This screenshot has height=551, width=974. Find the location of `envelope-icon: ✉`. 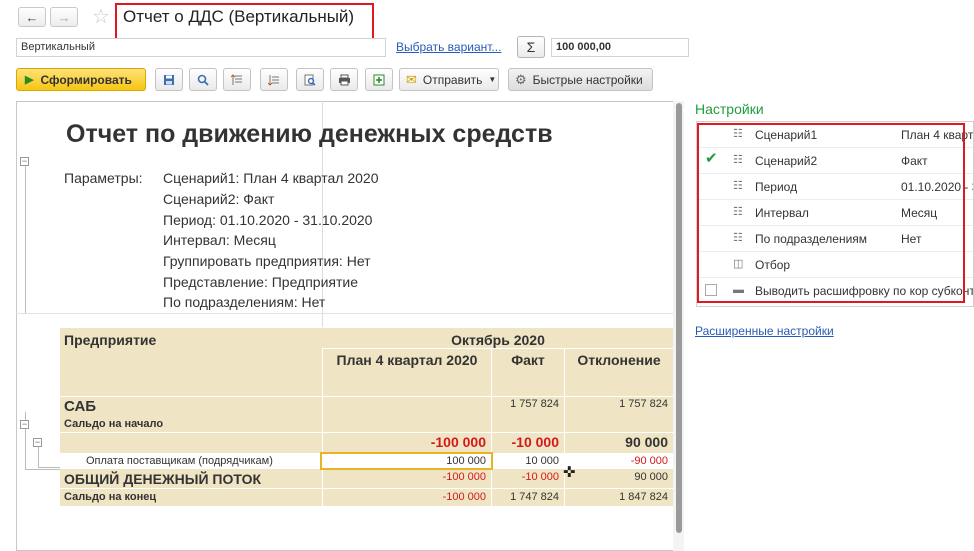

envelope-icon: ✉ is located at coordinates (411, 79).